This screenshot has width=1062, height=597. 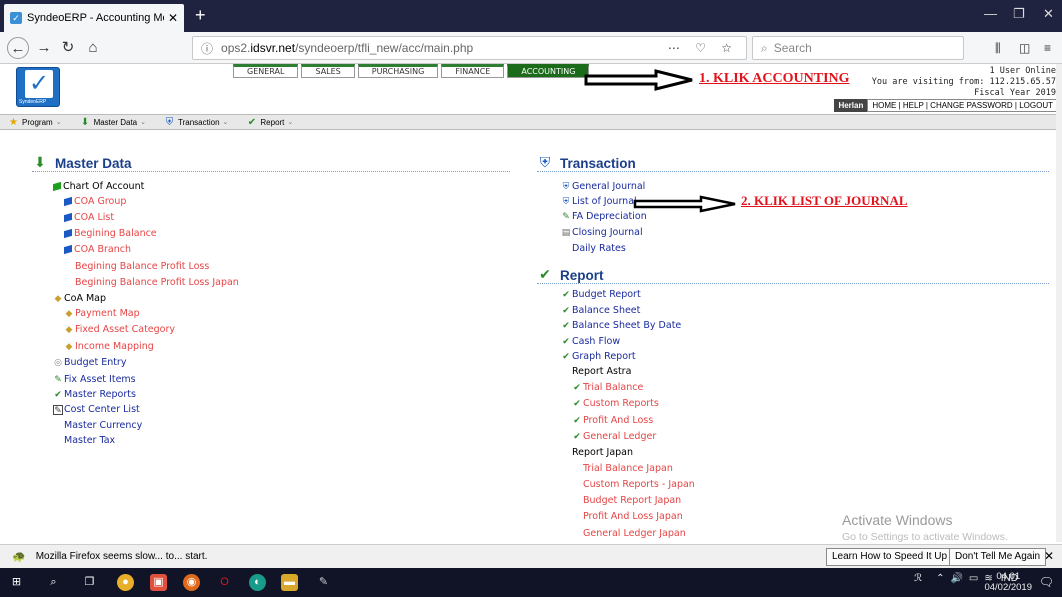 I want to click on fixed-asset-category-link: ◆ Fixed Asset Category, so click(x=120, y=329).